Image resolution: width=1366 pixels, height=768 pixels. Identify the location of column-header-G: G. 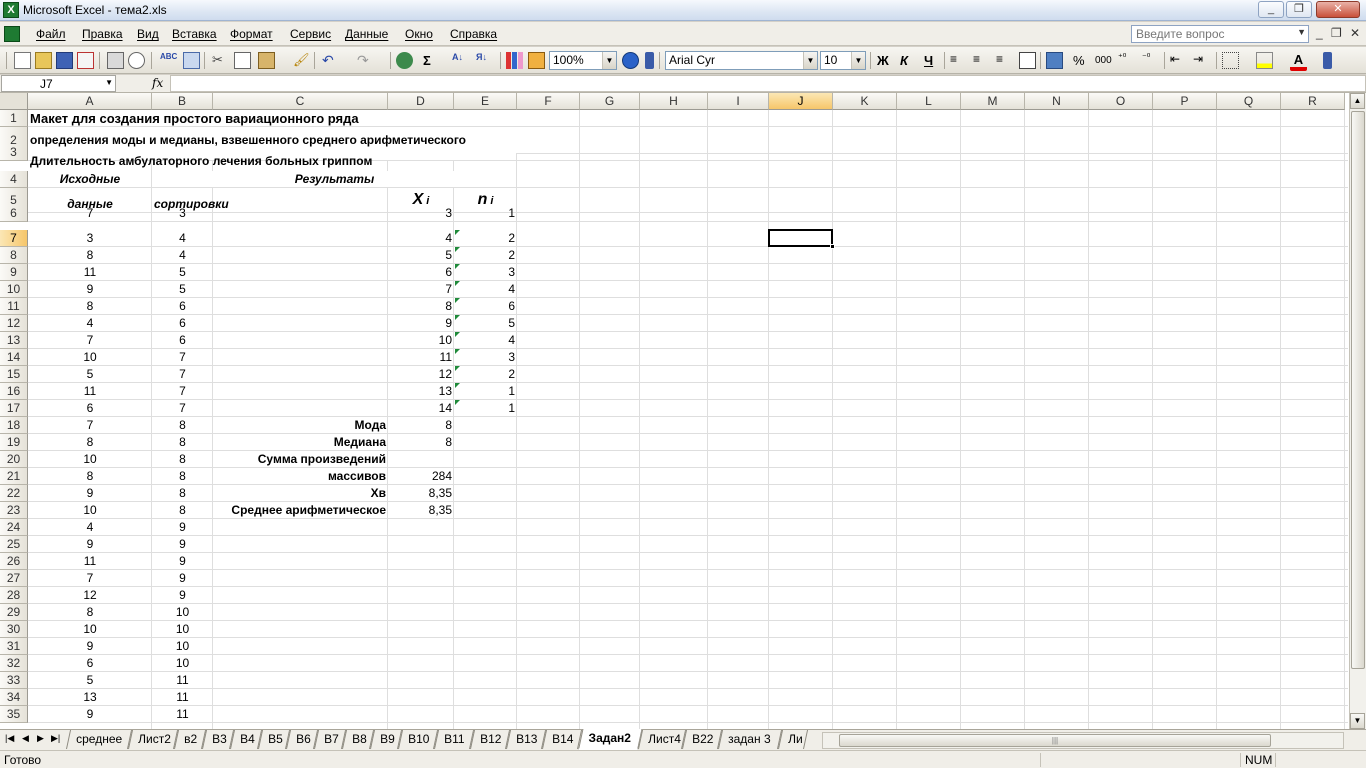
(610, 101).